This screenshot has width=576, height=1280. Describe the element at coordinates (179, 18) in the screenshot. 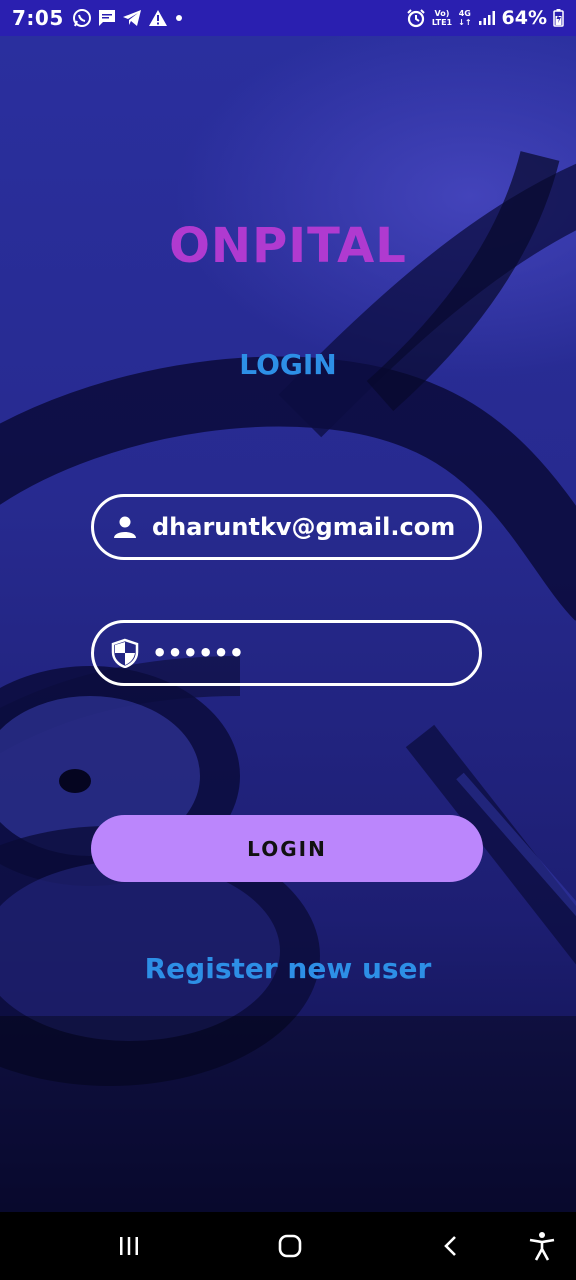

I see `dot-icon` at that location.